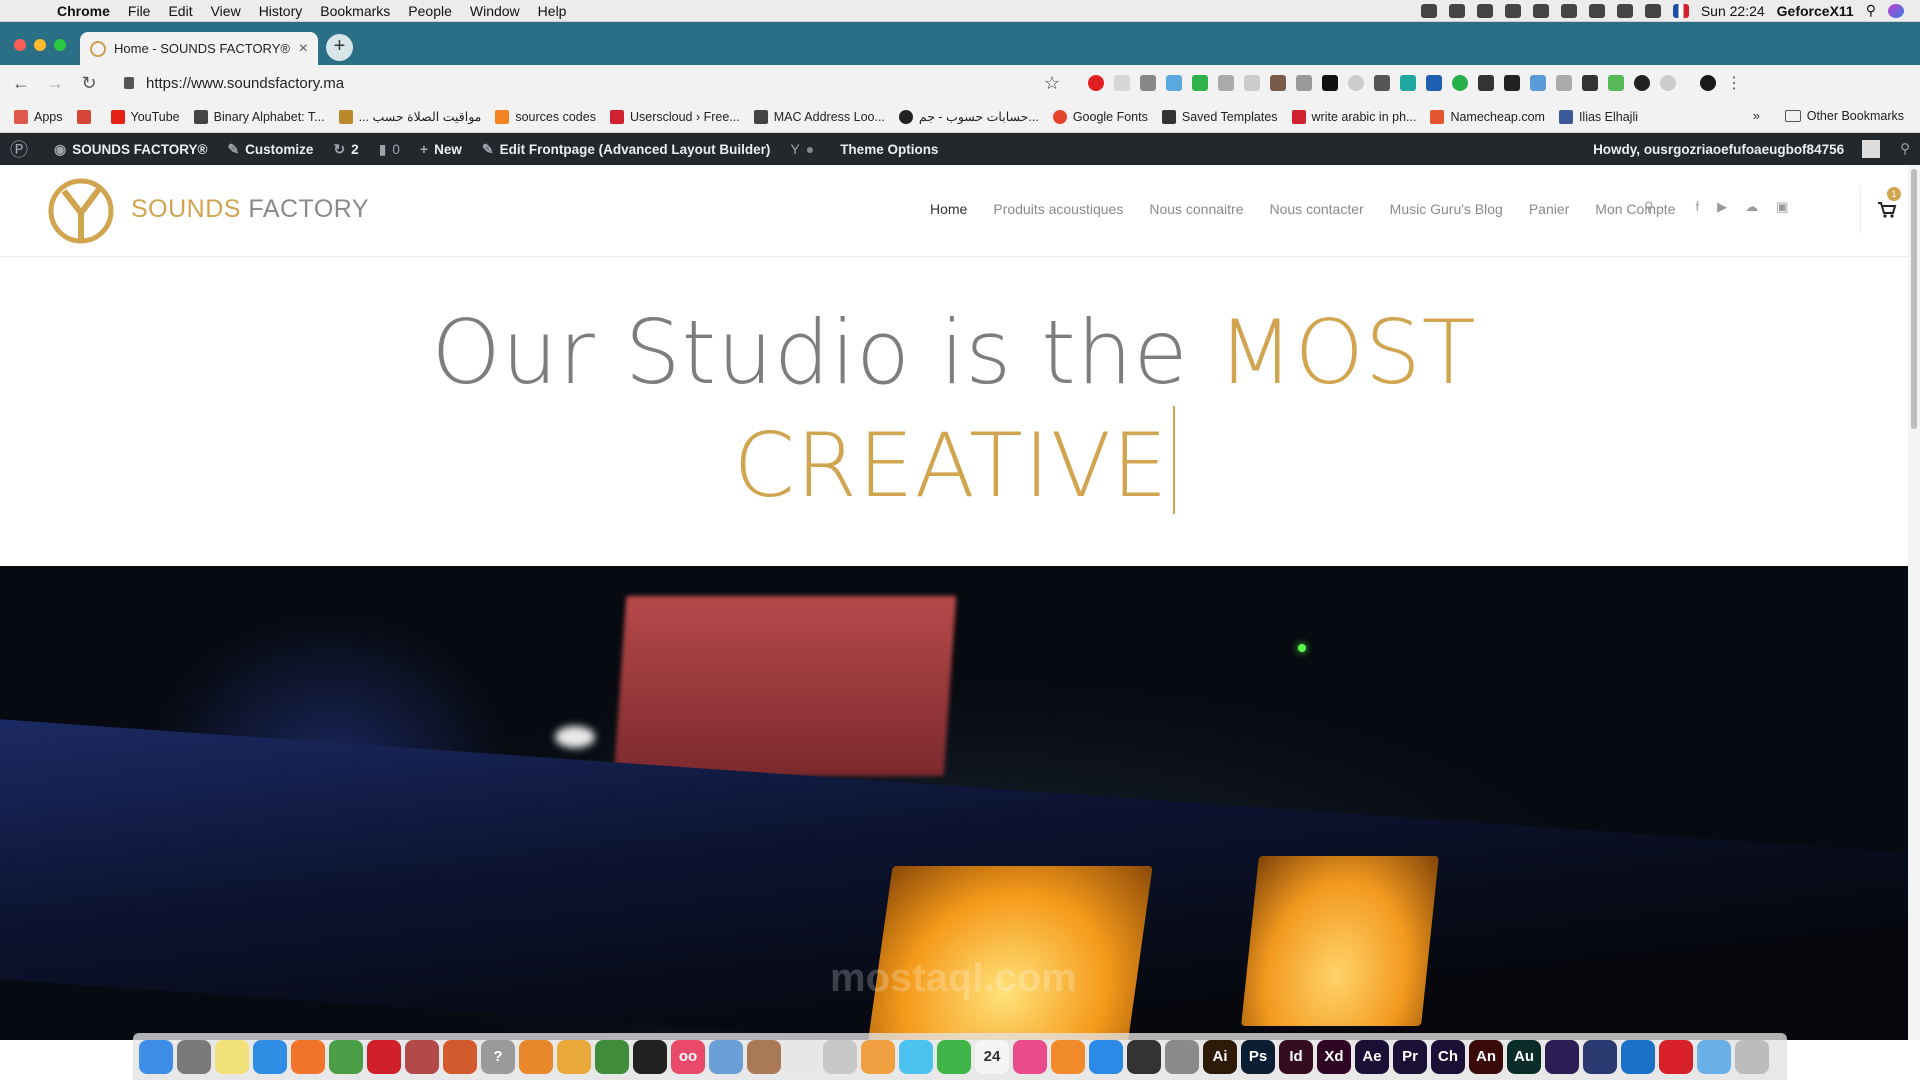 This screenshot has height=1080, width=1920. Describe the element at coordinates (948, 209) in the screenshot. I see `nav-home: Home` at that location.